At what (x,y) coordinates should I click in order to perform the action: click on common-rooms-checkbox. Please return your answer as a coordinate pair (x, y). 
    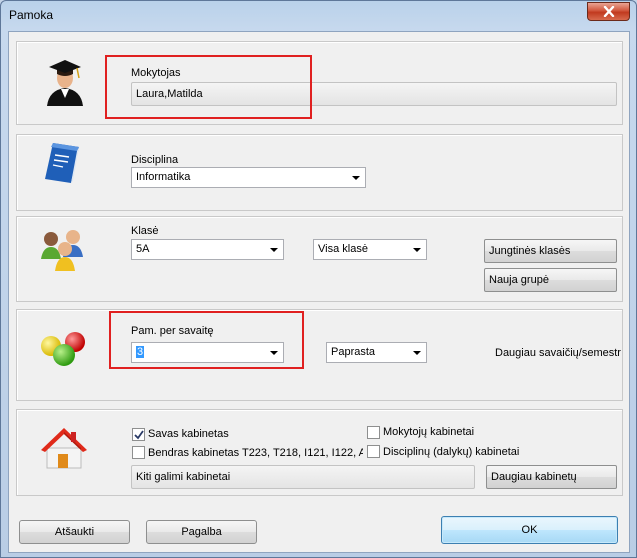
    Looking at the image, I should click on (138, 452).